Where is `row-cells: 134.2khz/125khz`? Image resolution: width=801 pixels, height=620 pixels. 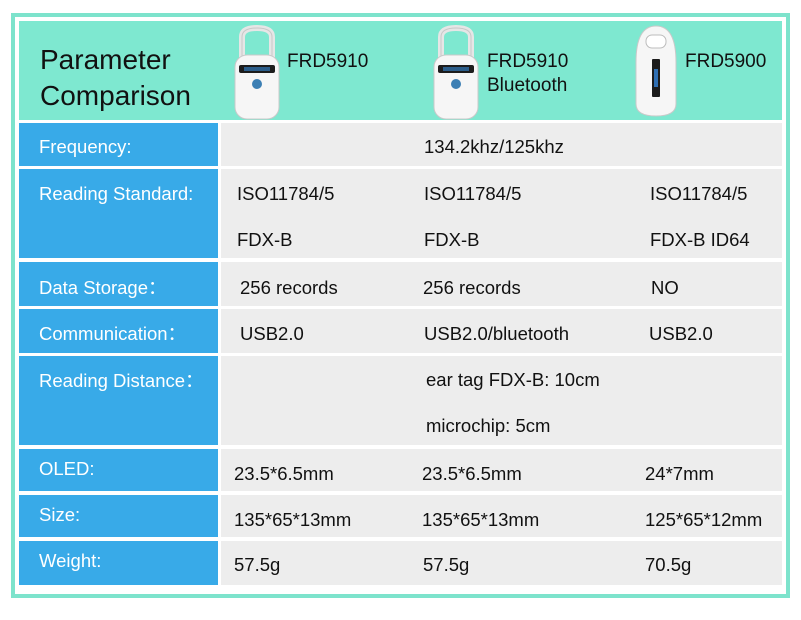
row-cells: 134.2khz/125khz is located at coordinates (501, 144).